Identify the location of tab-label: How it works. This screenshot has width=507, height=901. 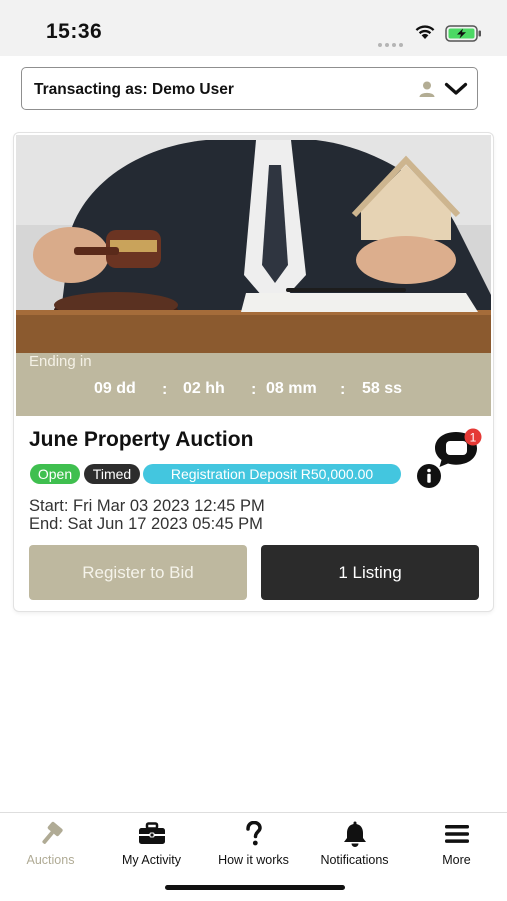
(253, 860).